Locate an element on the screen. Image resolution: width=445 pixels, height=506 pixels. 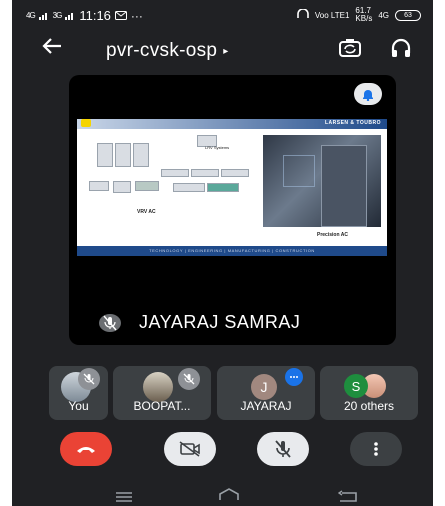
avatar: J is located at coordinates (264, 387).